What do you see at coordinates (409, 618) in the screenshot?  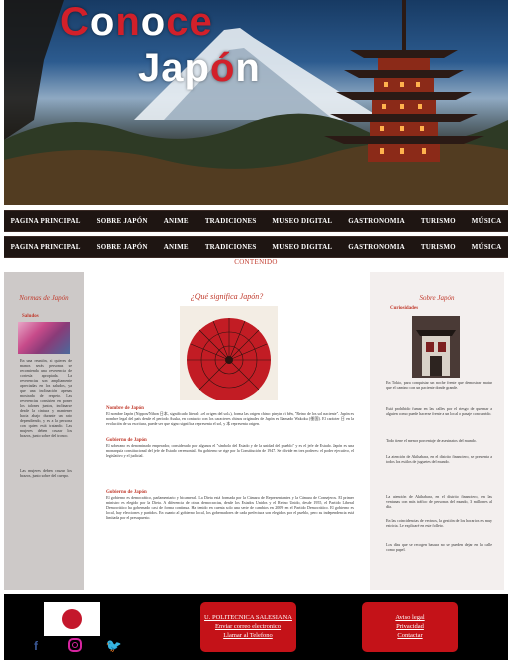 I see `legal-link: Aviso legal` at bounding box center [409, 618].